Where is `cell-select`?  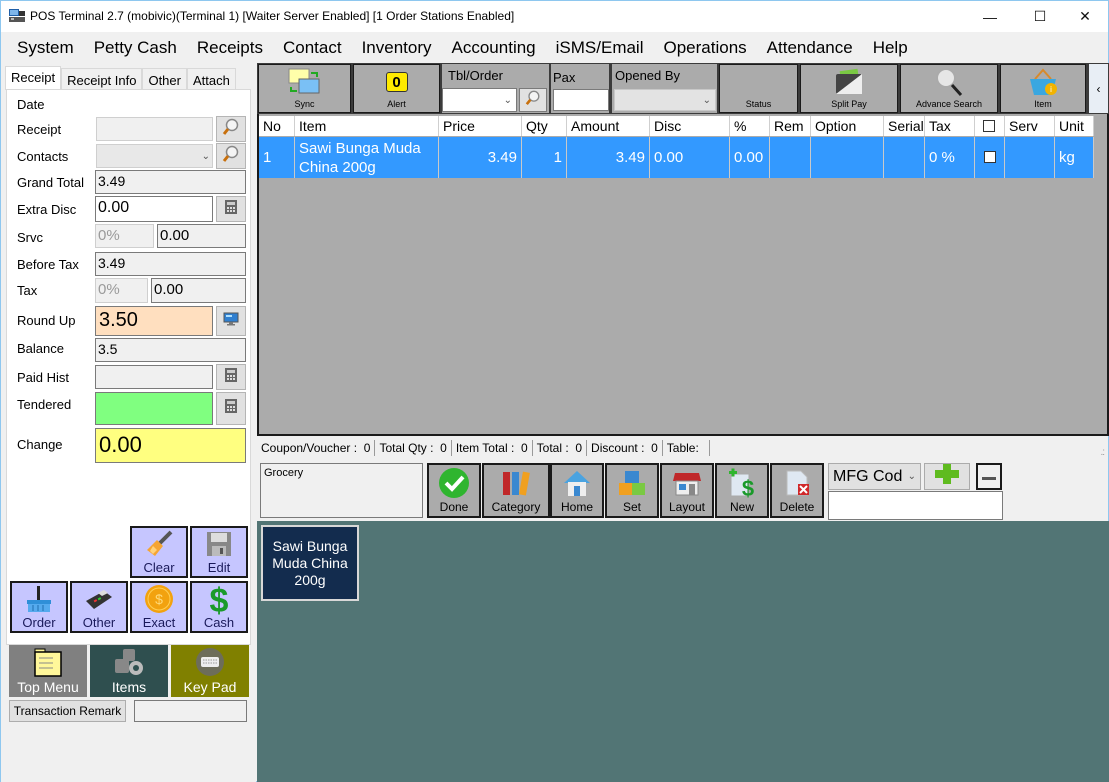
cell-select is located at coordinates (990, 157).